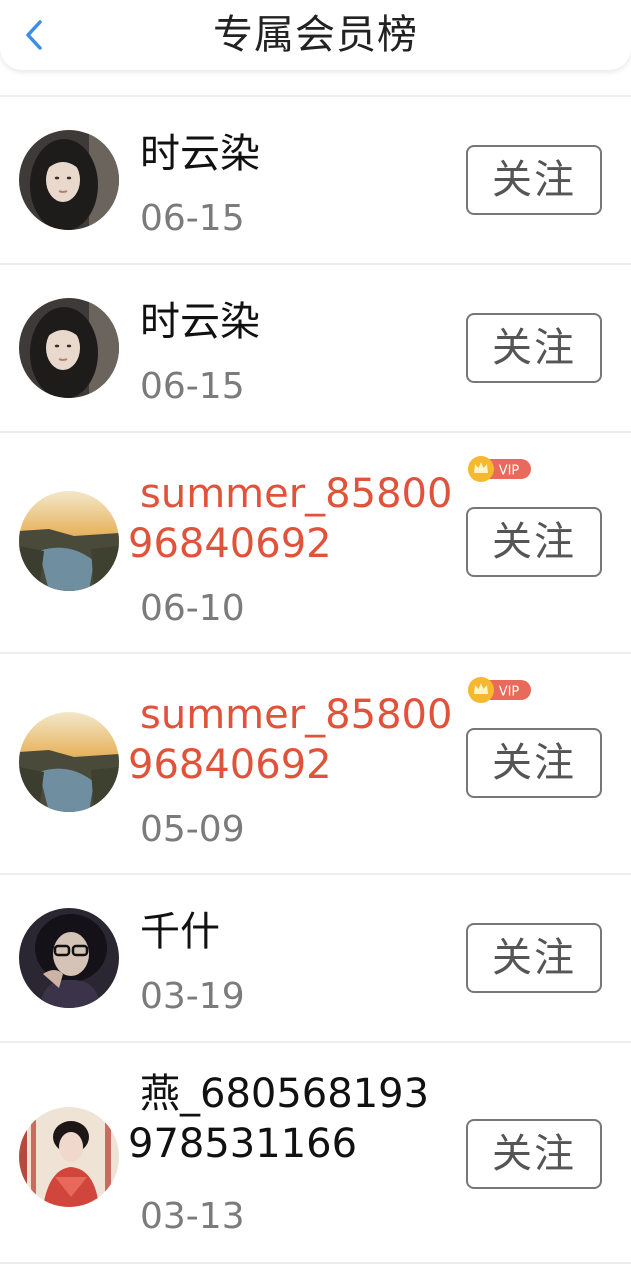 Image resolution: width=631 pixels, height=1280 pixels. What do you see at coordinates (180, 932) in the screenshot?
I see `member-name: 千什` at bounding box center [180, 932].